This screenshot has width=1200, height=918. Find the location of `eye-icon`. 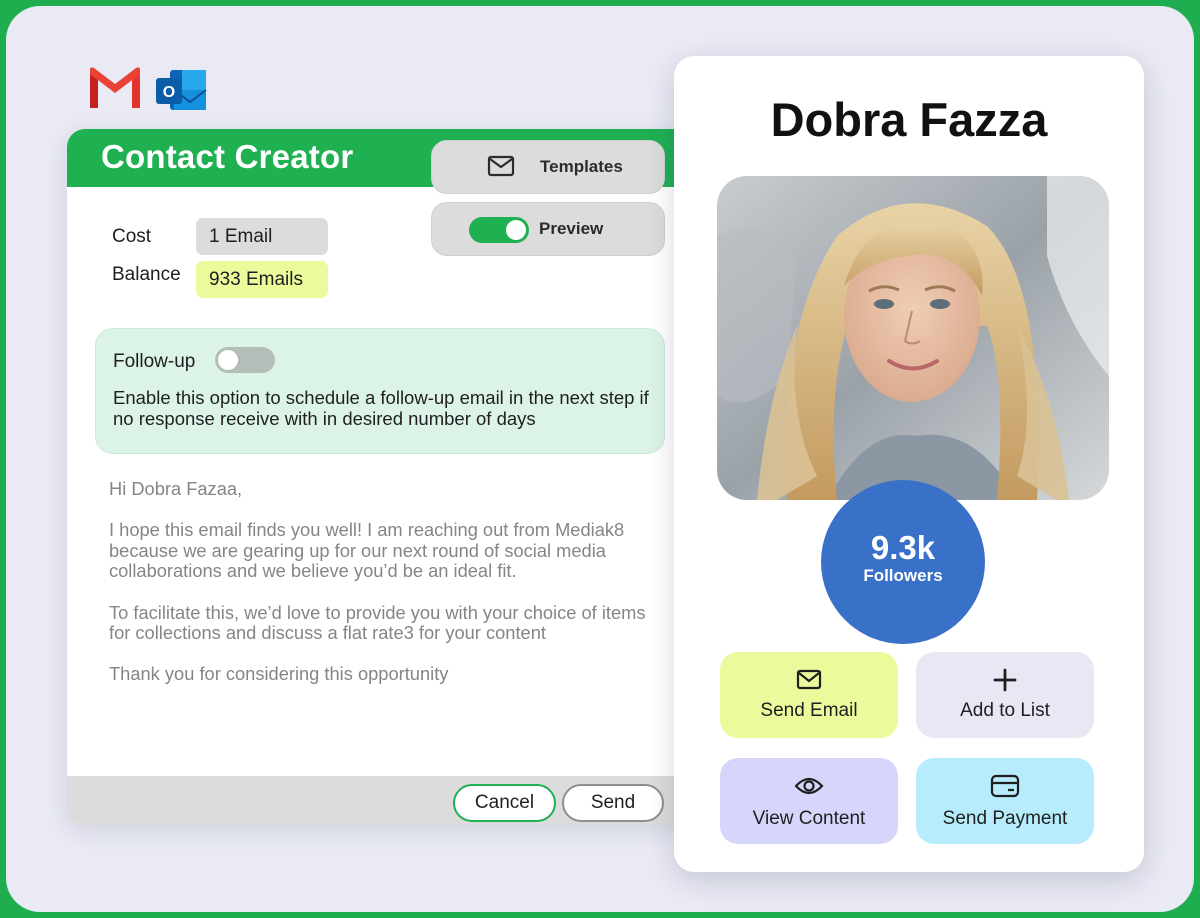

eye-icon is located at coordinates (809, 786).